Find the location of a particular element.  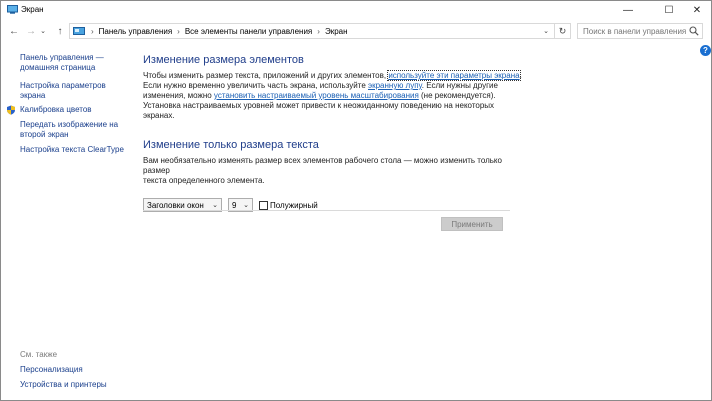

display-icon is located at coordinates (12, 9).